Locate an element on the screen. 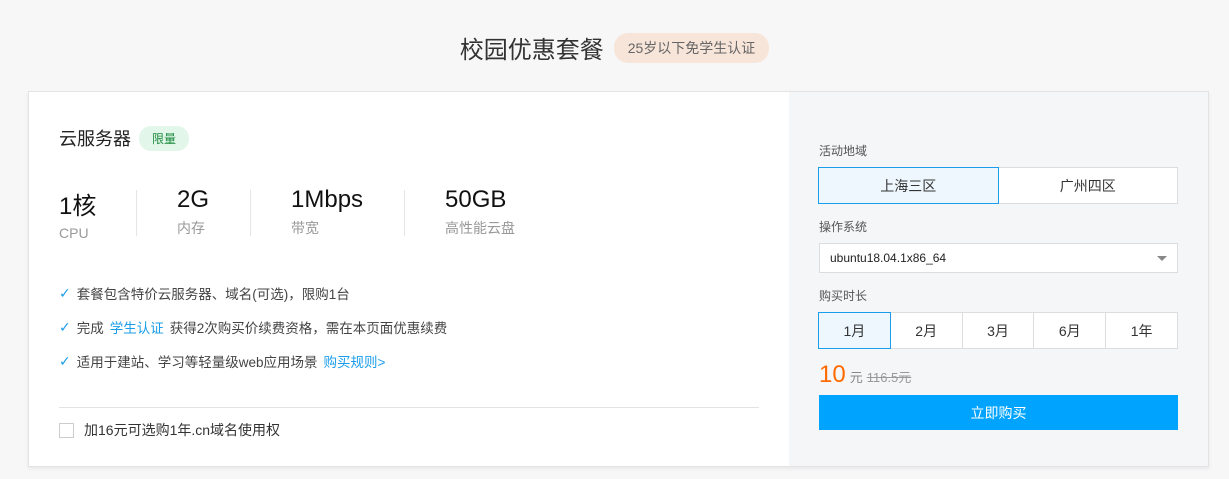 Image resolution: width=1229 pixels, height=479 pixels. duration-label: 购买时长 is located at coordinates (843, 296).